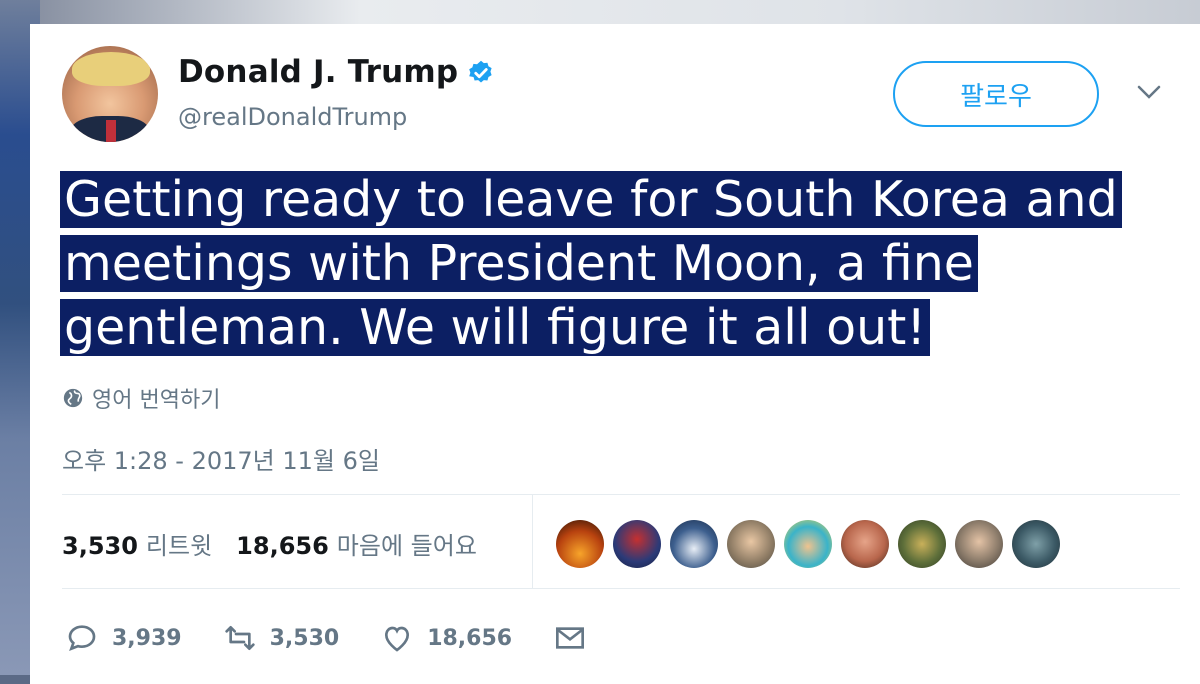  Describe the element at coordinates (354, 638) in the screenshot. I see `tweet-actions: 3,939 3,530 18,656` at that location.